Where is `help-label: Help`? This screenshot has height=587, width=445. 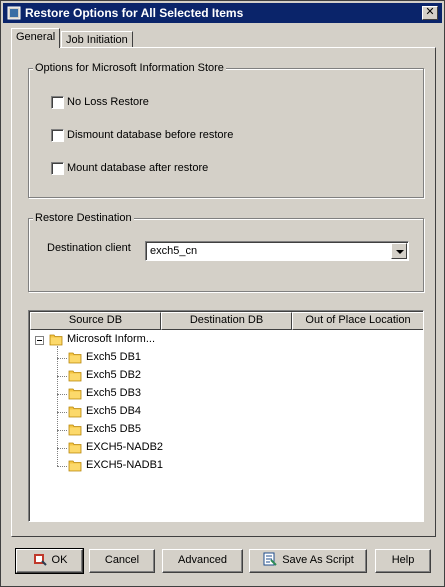 help-label: Help is located at coordinates (403, 560).